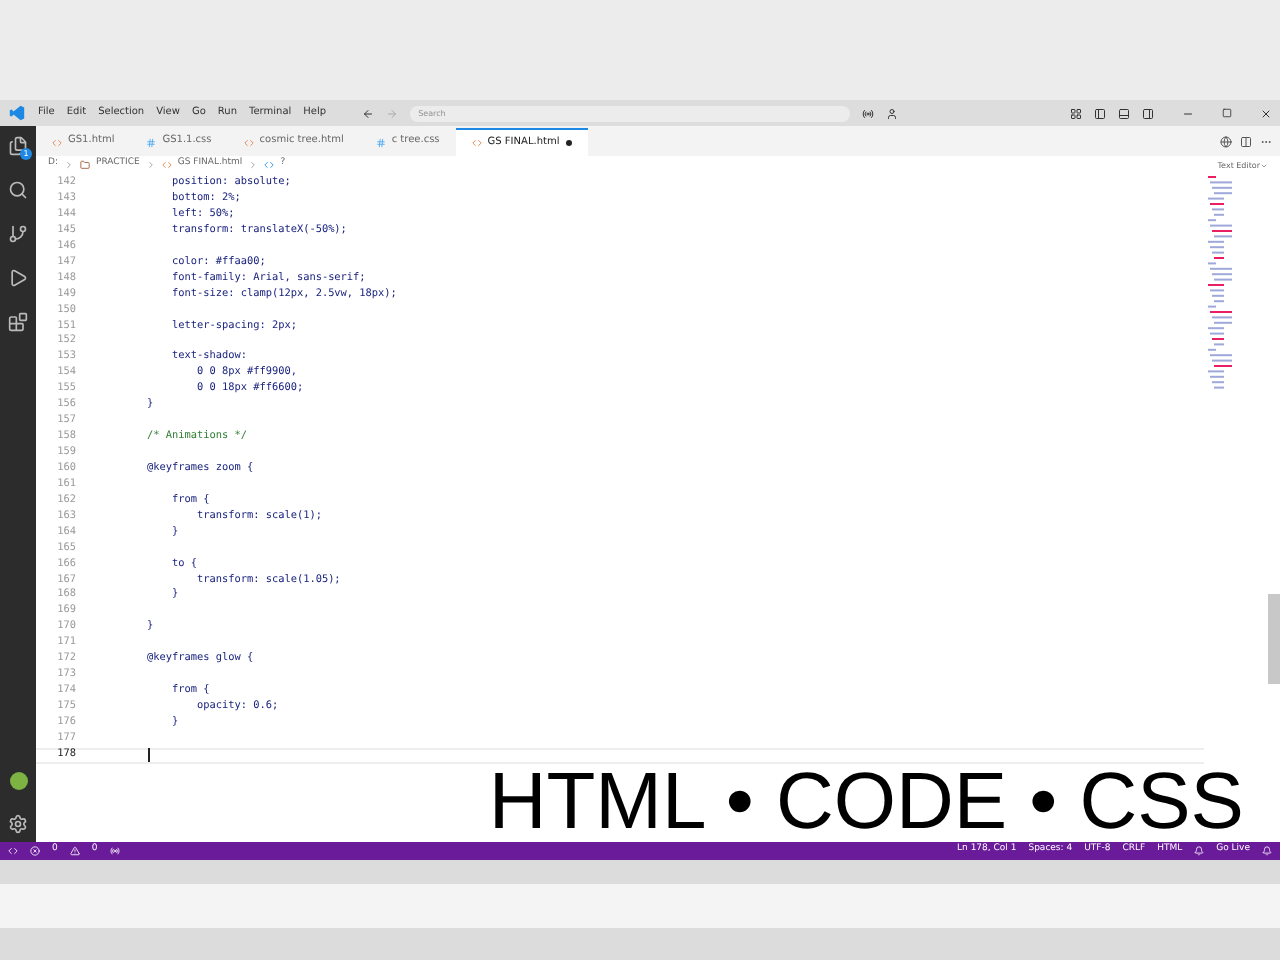 The width and height of the screenshot is (1280, 960). What do you see at coordinates (18, 146) in the screenshot?
I see `explorer-icon` at bounding box center [18, 146].